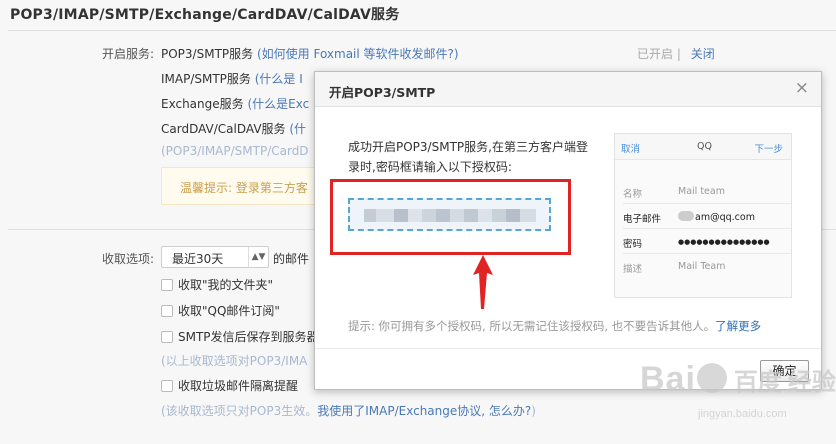 This screenshot has height=444, width=836. What do you see at coordinates (297, 129) in the screenshot?
I see `service-caldav-help-link: (什` at bounding box center [297, 129].